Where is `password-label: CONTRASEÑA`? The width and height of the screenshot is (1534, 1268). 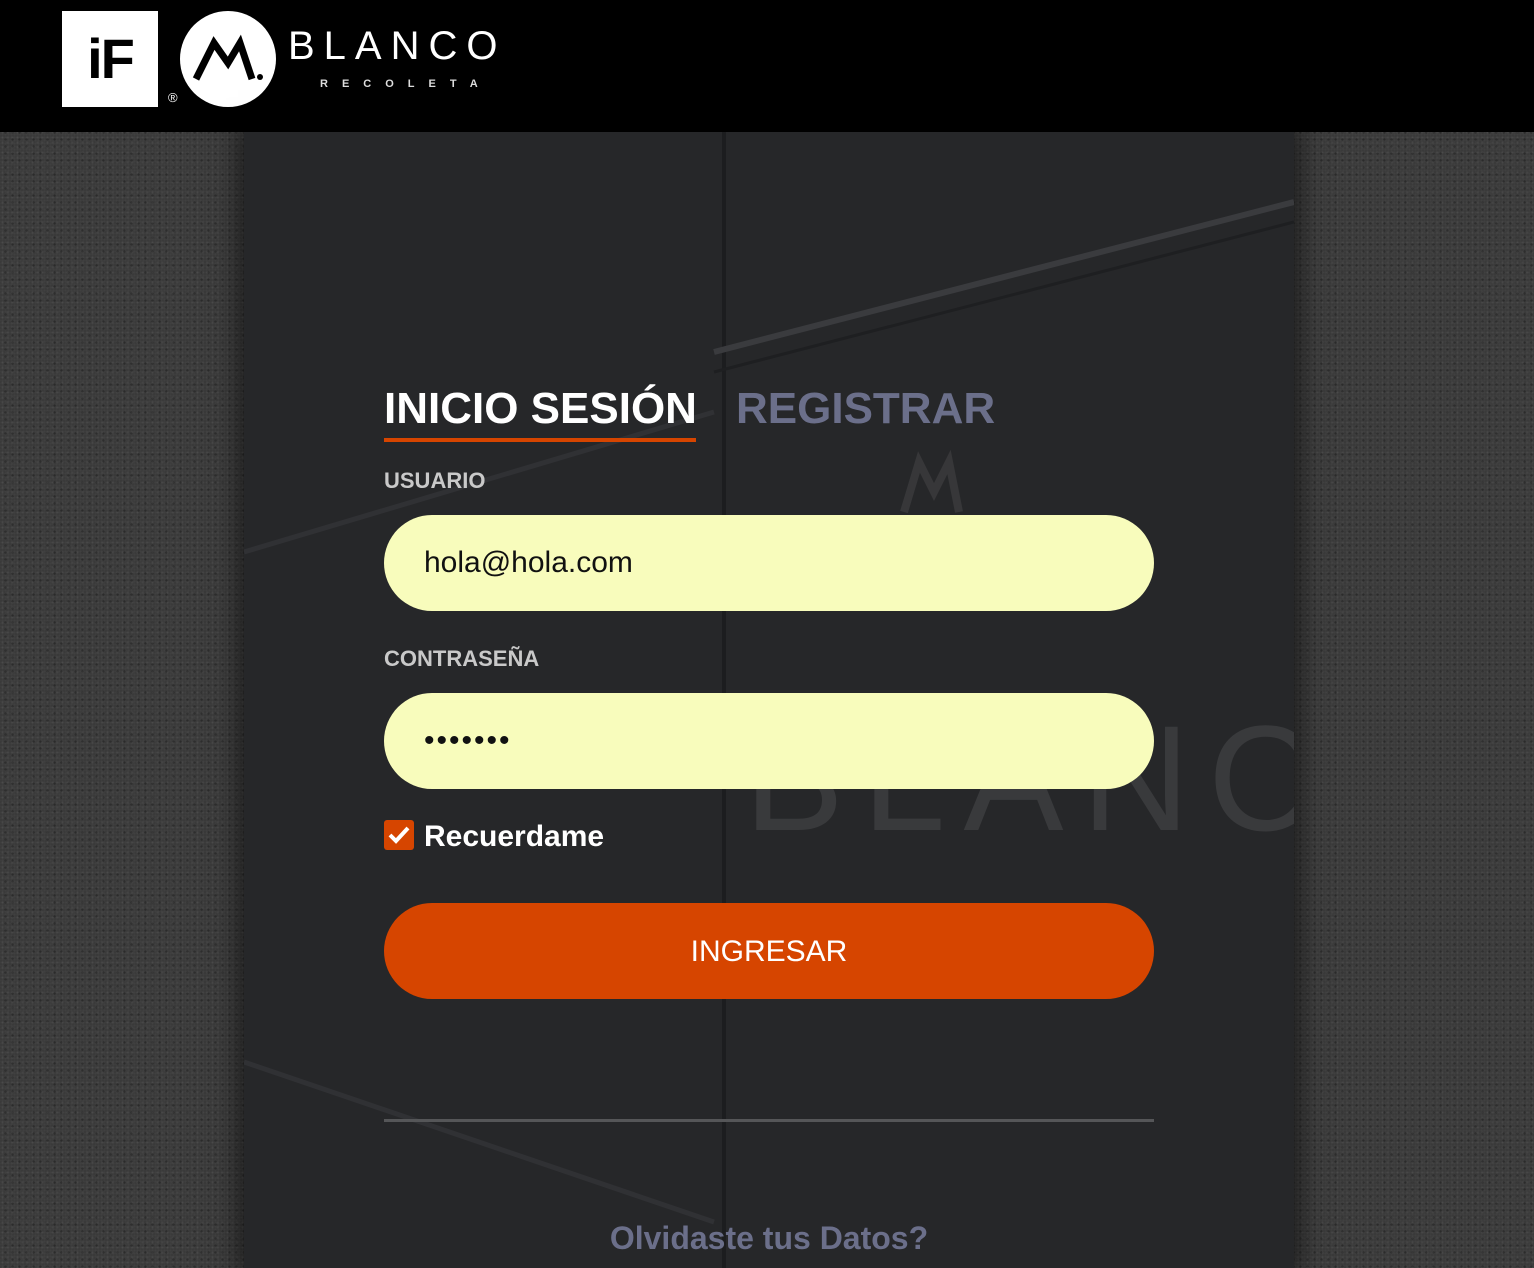
password-label: CONTRASEÑA is located at coordinates (462, 658).